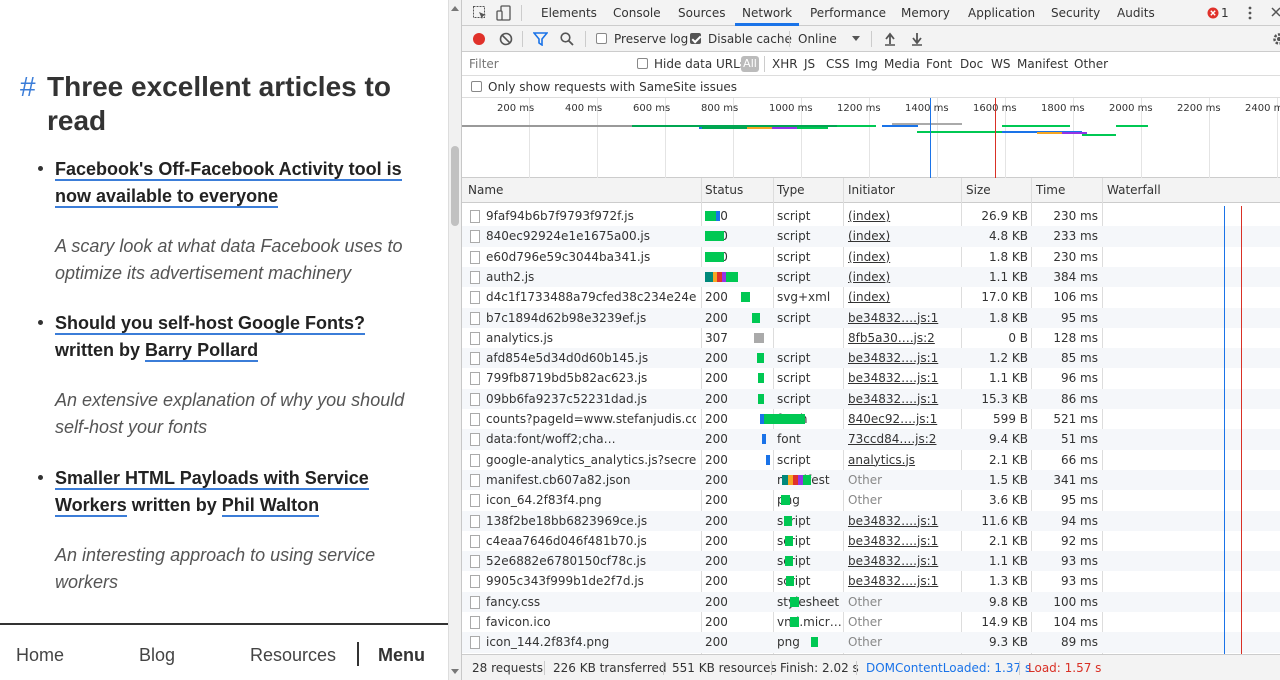 The height and width of the screenshot is (680, 1280). Describe the element at coordinates (637, 13) in the screenshot. I see `tab-console: Console` at that location.